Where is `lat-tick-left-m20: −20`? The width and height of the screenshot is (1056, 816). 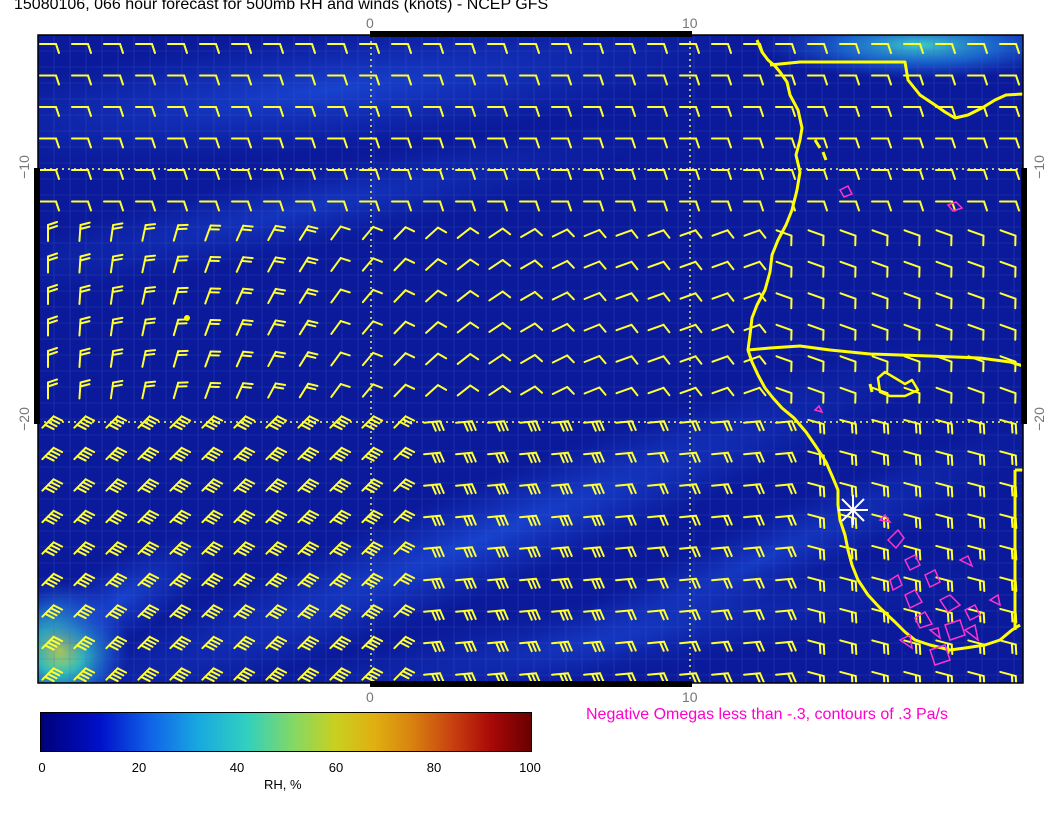 lat-tick-left-m20: −20 is located at coordinates (23, 419).